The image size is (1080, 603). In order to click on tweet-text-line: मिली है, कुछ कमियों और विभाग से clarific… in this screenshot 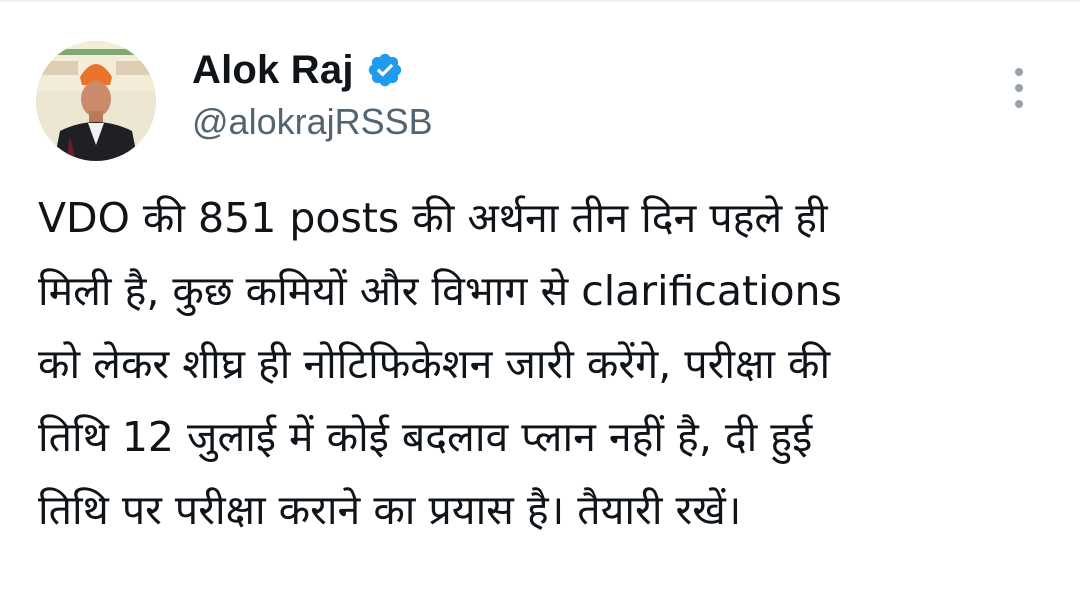, I will do `click(440, 291)`.